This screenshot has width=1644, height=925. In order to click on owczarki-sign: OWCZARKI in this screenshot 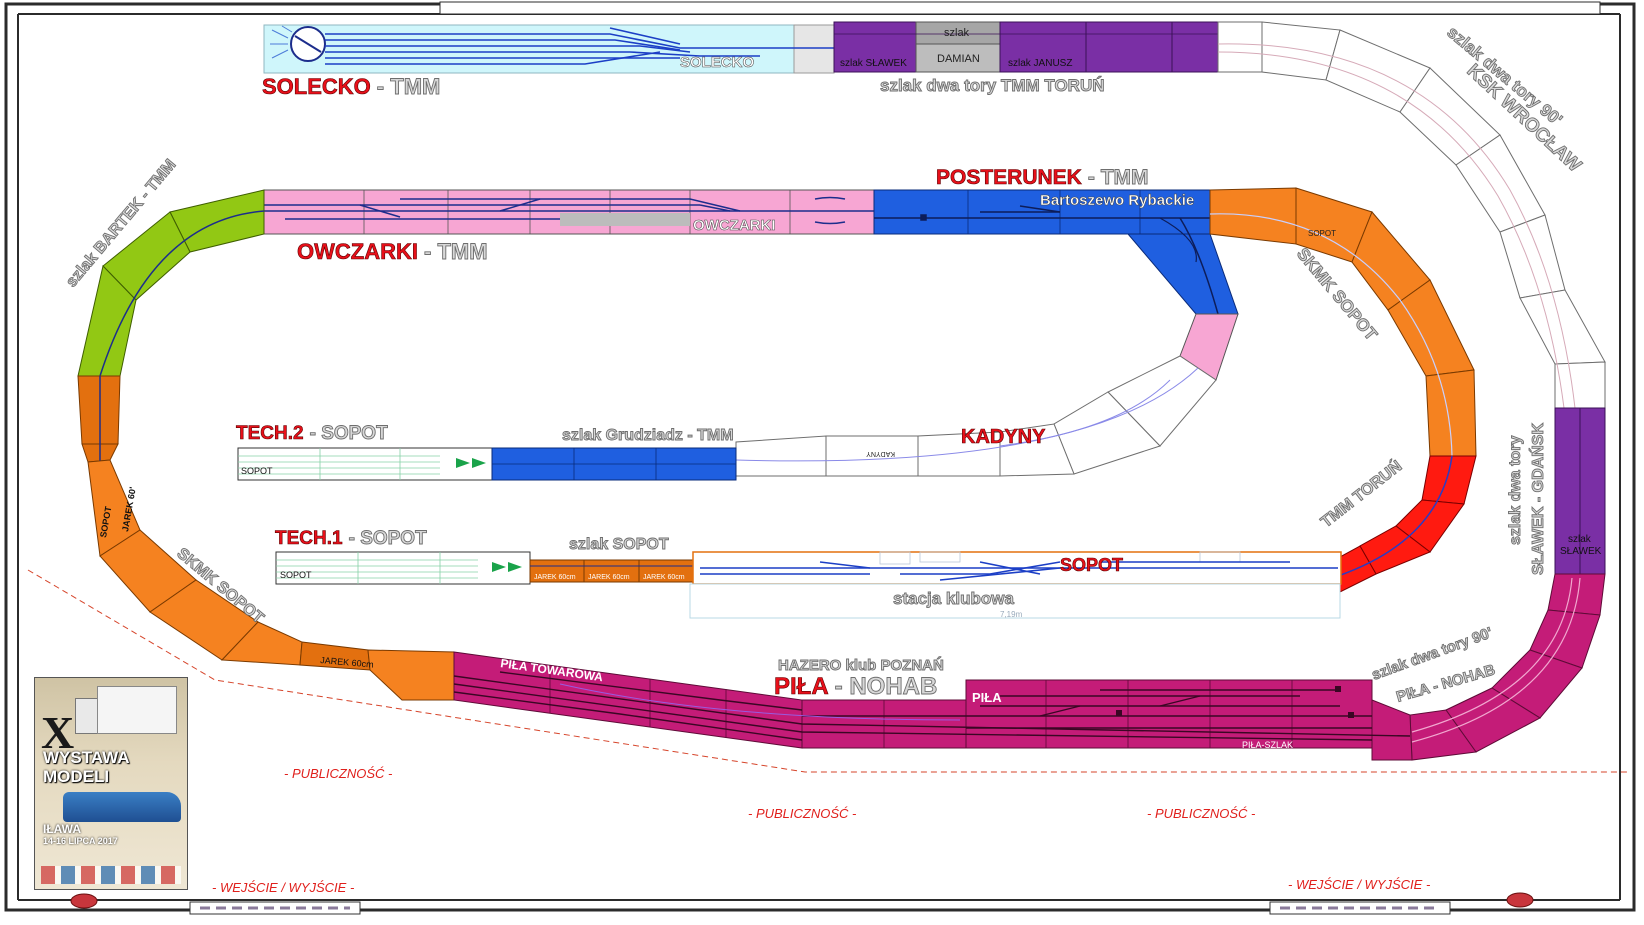, I will do `click(734, 225)`.